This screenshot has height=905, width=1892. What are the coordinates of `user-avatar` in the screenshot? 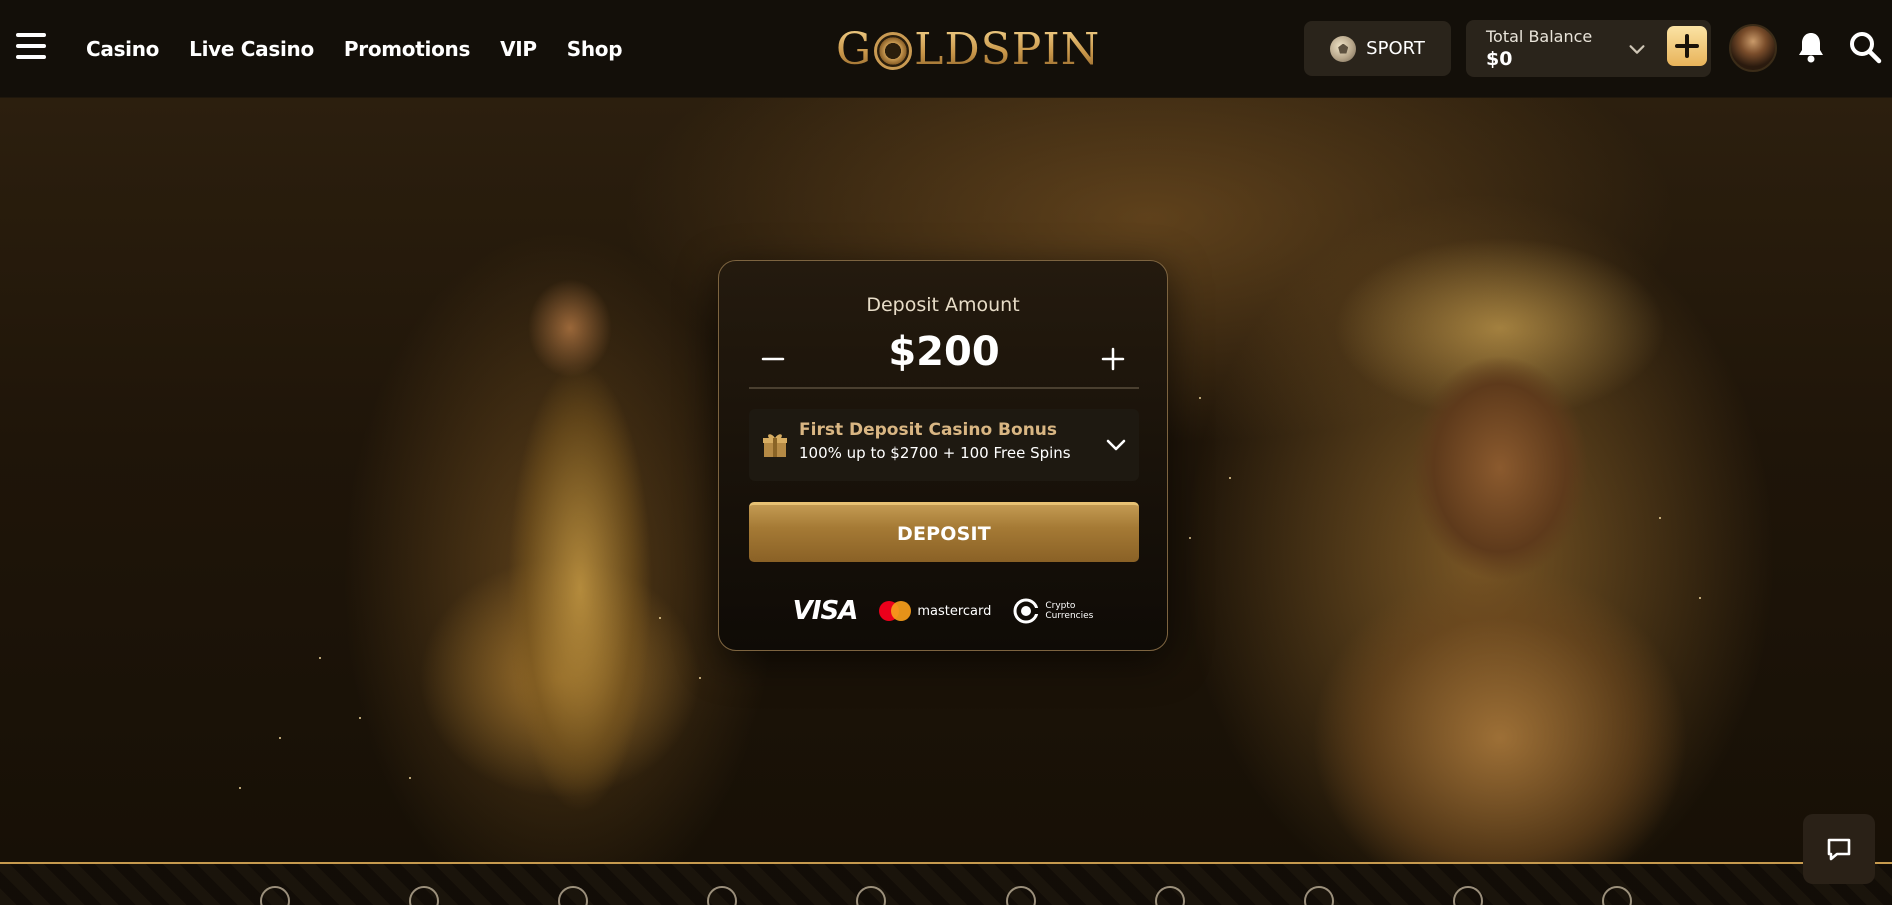 It's located at (1753, 48).